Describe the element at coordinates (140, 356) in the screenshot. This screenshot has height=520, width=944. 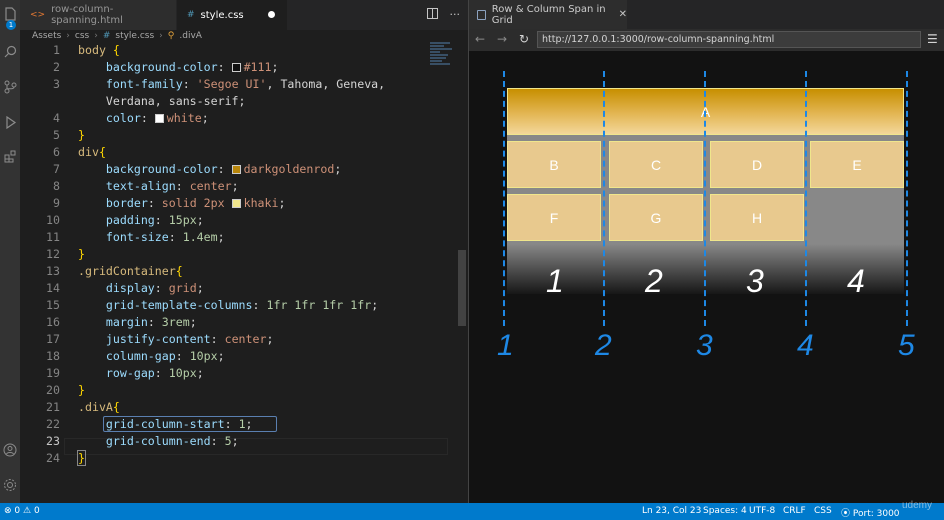
I see `code-token: column-gap` at that location.